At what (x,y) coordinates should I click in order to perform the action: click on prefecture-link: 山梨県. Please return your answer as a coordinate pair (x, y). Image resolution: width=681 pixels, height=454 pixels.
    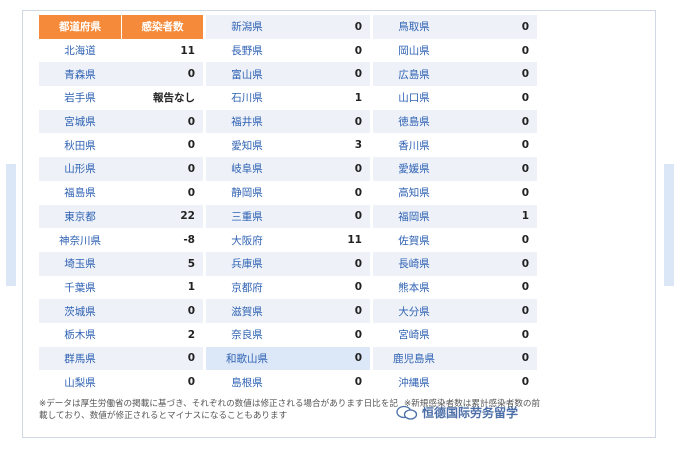
    Looking at the image, I should click on (80, 382).